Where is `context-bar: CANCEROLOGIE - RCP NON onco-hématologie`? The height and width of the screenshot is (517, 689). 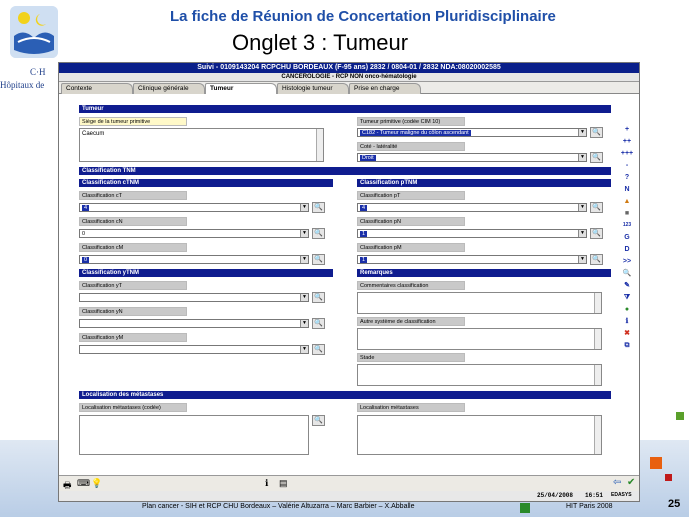
context-bar: CANCEROLOGIE - RCP NON onco-hématologie is located at coordinates (349, 77).